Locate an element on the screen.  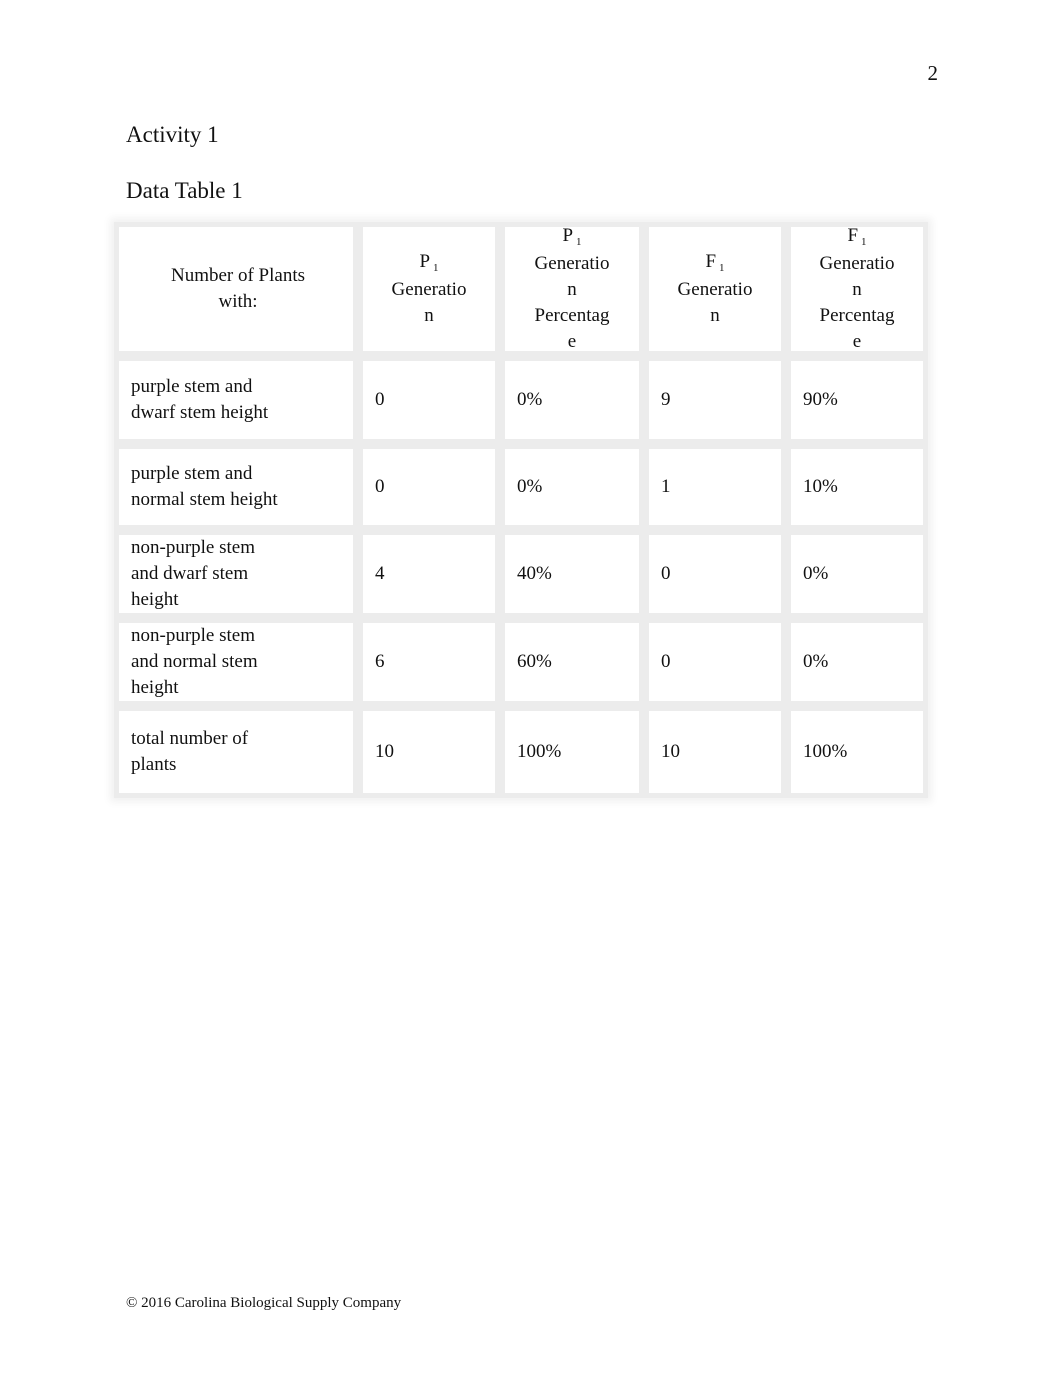
header-text: with: is located at coordinates (238, 301).